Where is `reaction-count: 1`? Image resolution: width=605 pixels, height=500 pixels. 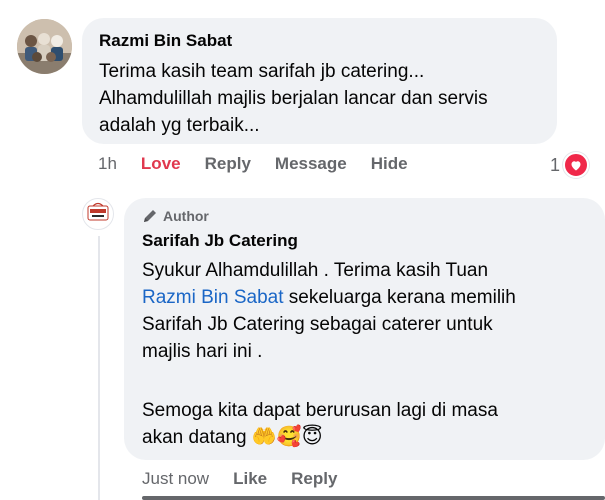
reaction-count: 1 is located at coordinates (555, 164).